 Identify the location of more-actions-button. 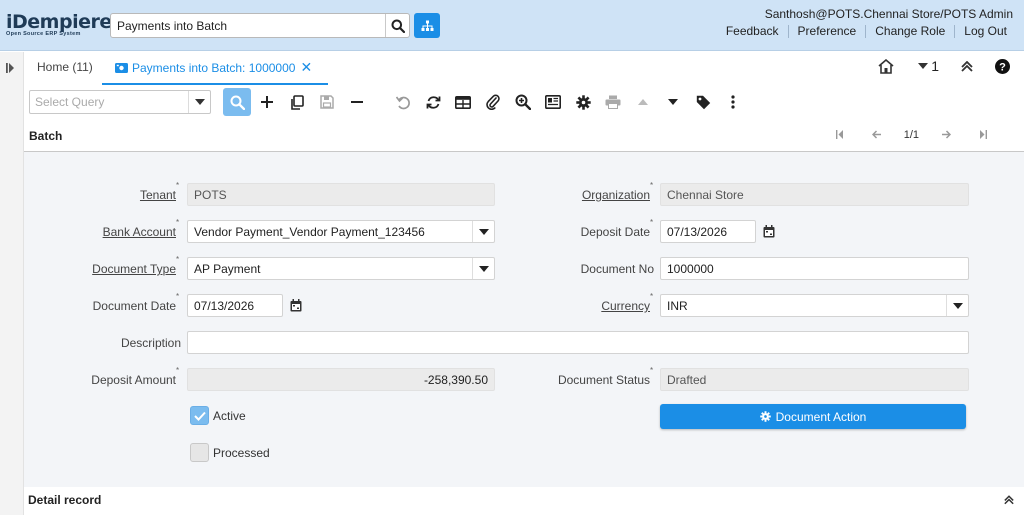
(733, 102).